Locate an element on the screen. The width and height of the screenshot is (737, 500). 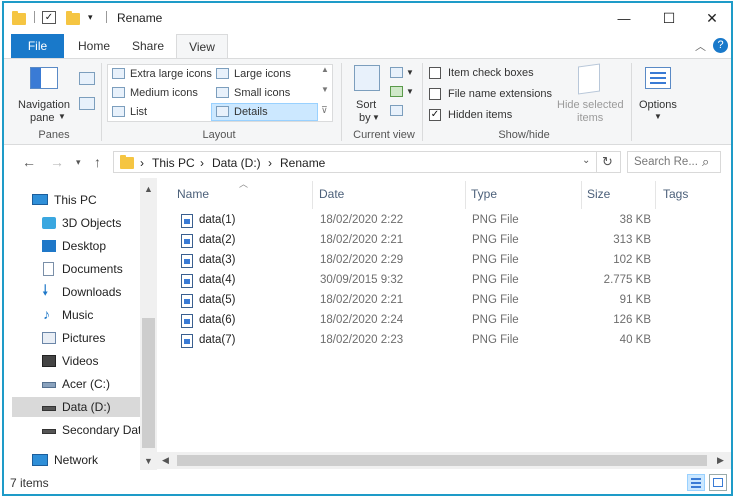
file-name-extensions-label: File name extensions is located at coordinates (500, 94).